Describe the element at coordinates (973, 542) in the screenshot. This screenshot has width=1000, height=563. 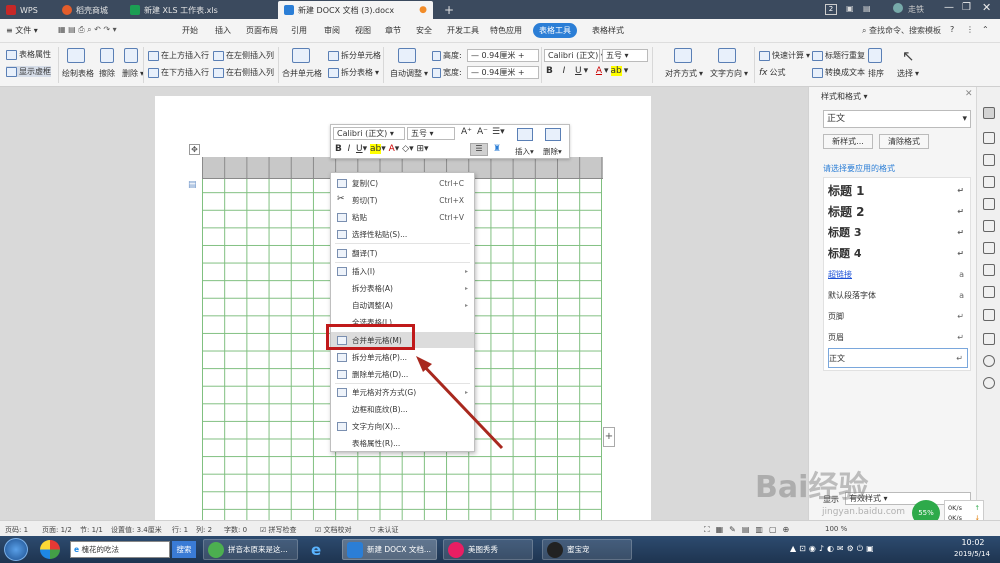
I see `clock-time: 10:02` at that location.